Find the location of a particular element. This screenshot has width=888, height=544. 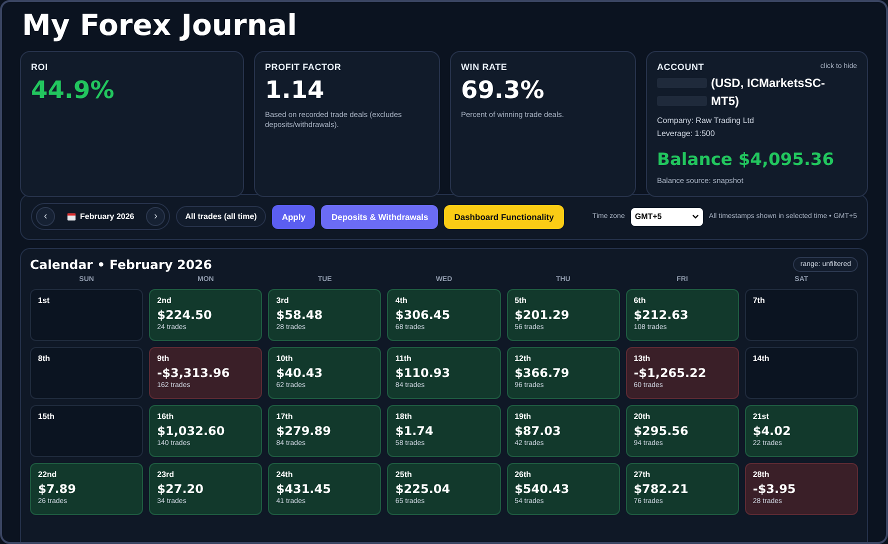

day-pnl: $279.89 is located at coordinates (304, 431).